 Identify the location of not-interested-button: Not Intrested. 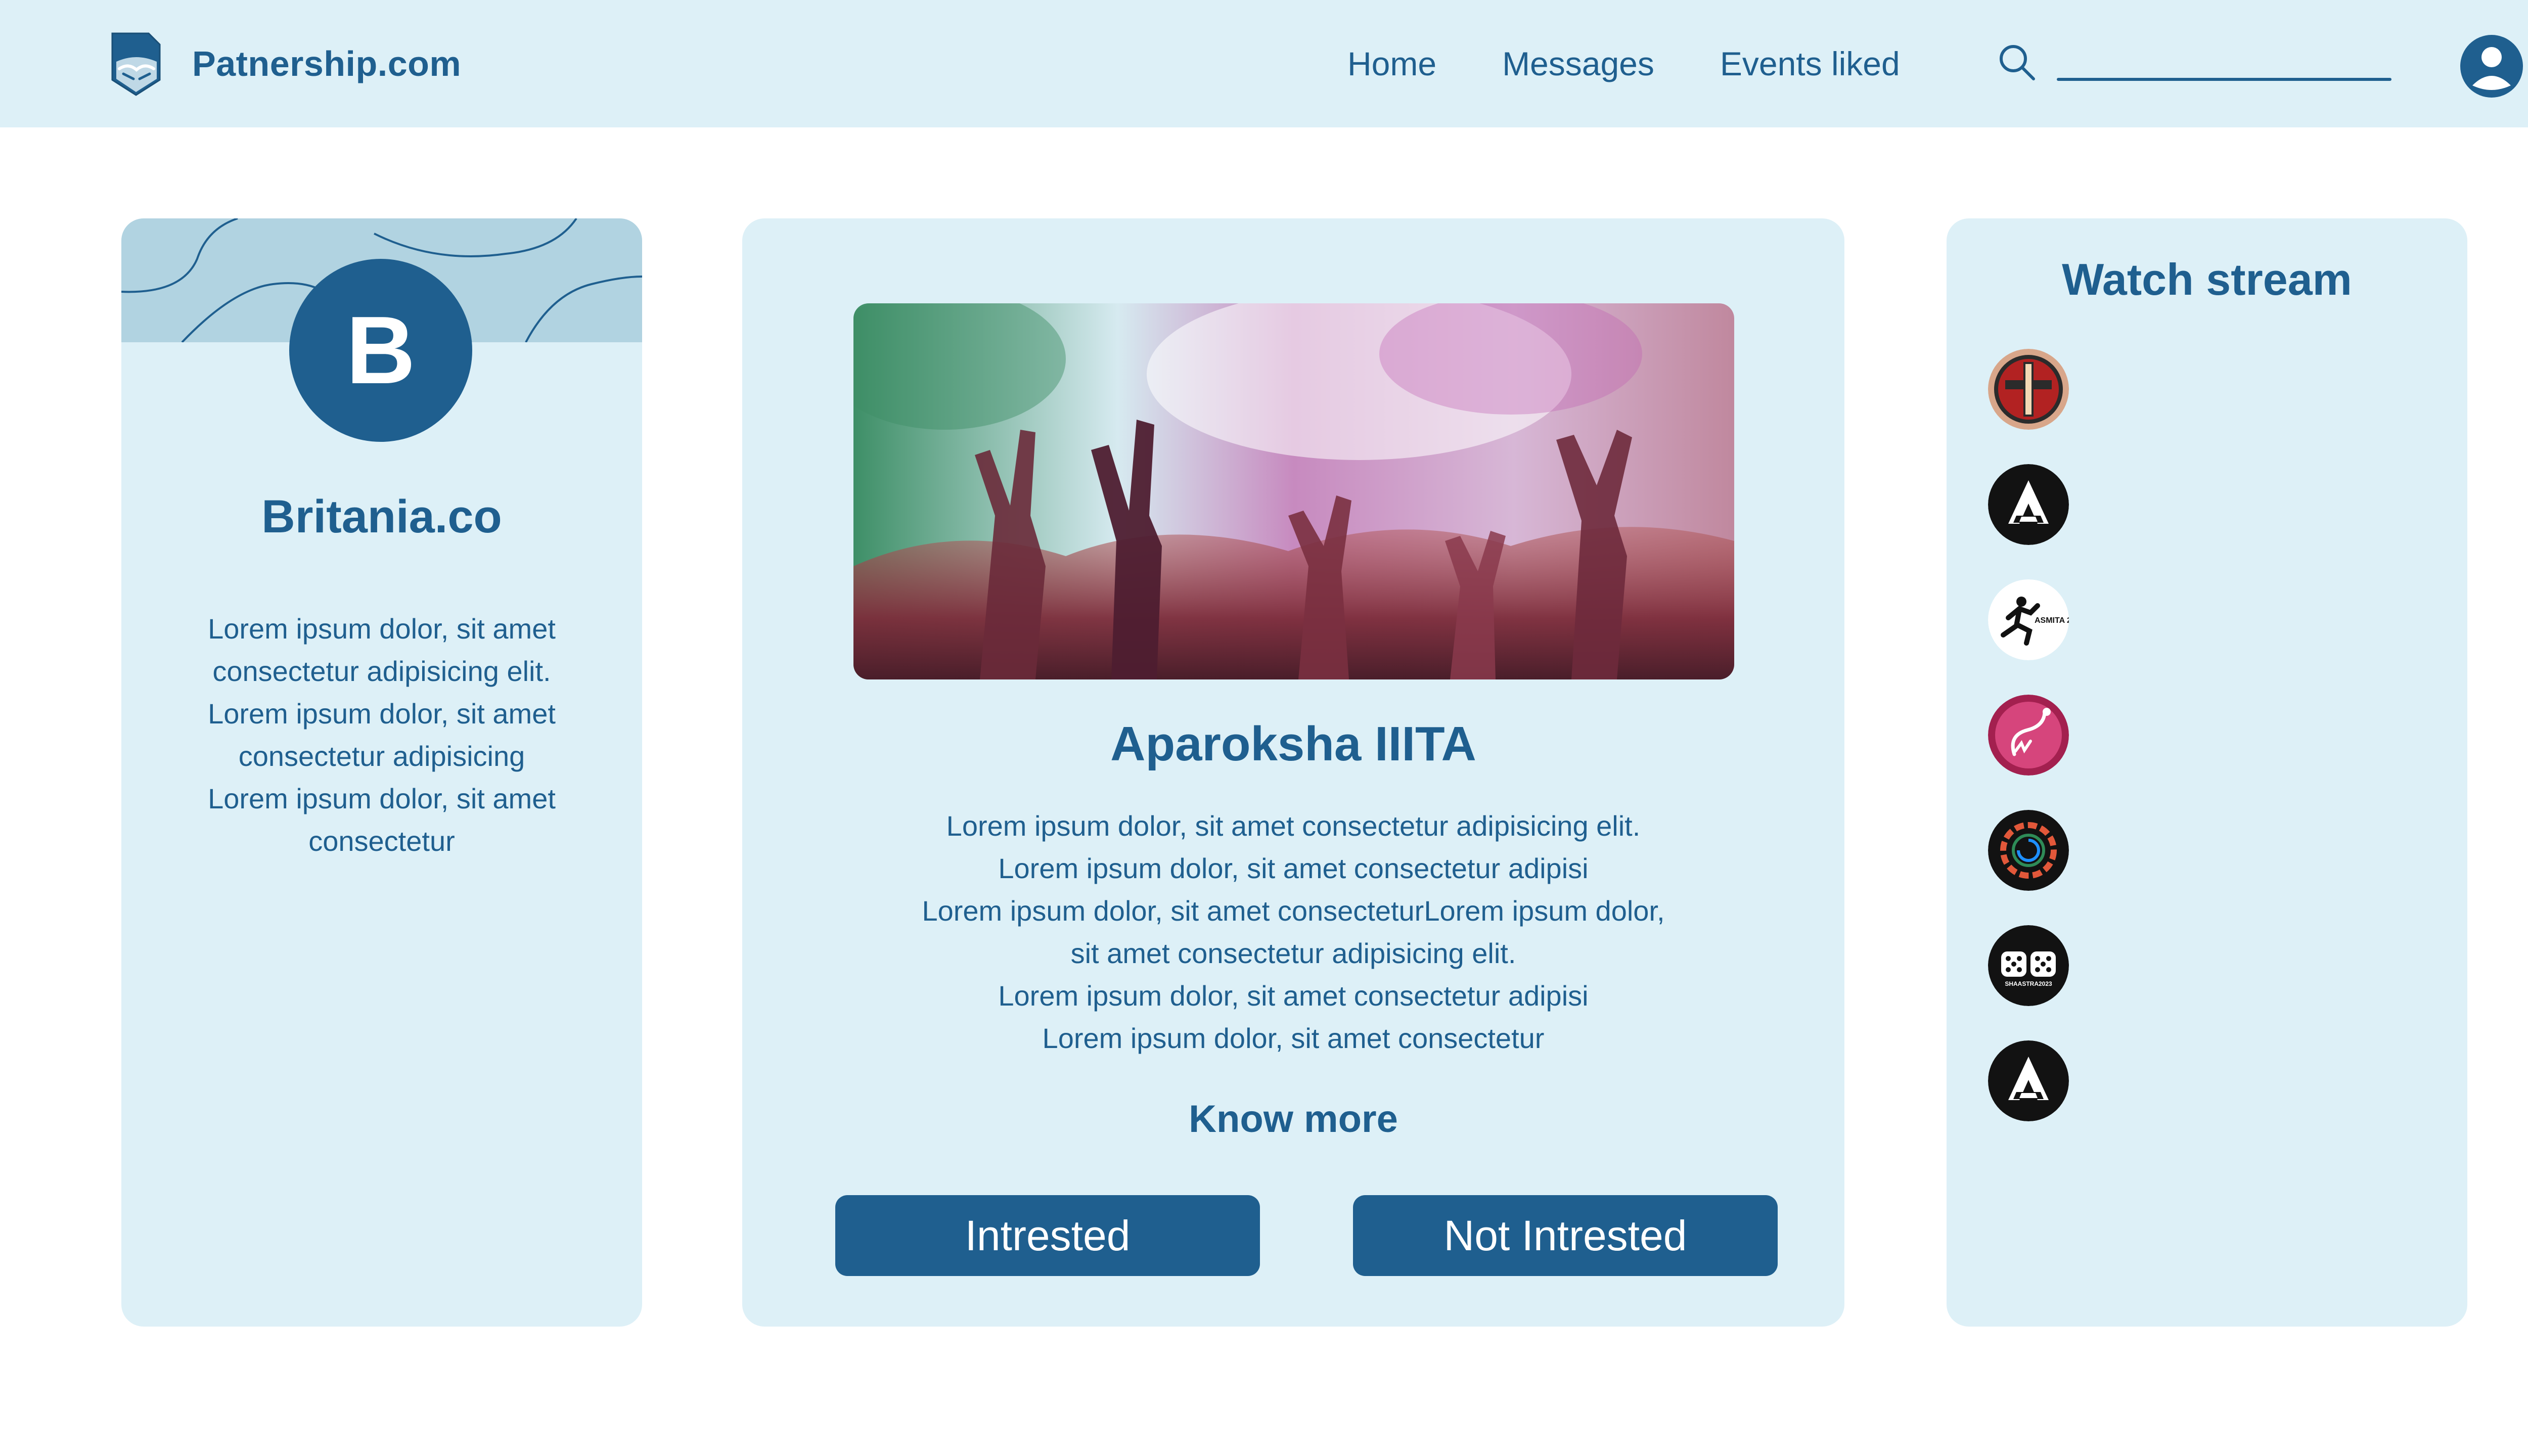
(1566, 1235).